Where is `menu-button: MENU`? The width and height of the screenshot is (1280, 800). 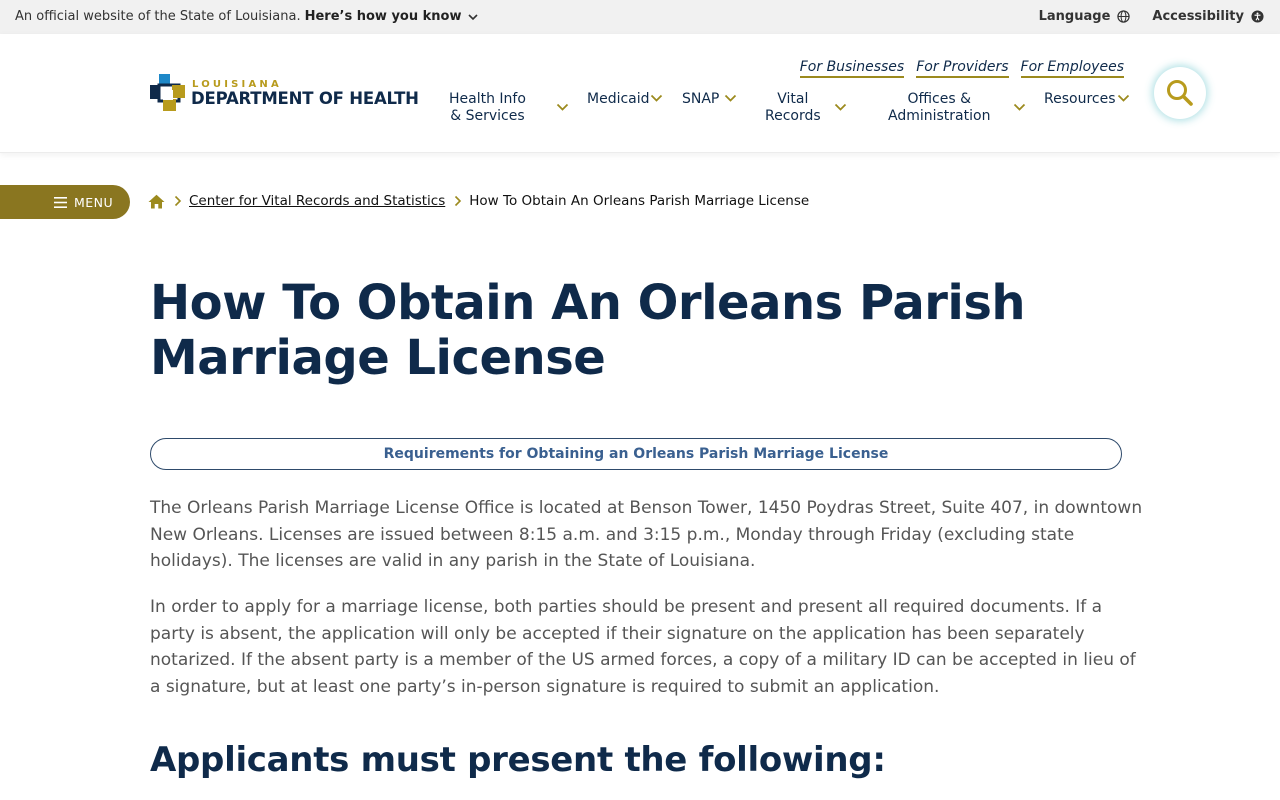
menu-button: MENU is located at coordinates (65, 202).